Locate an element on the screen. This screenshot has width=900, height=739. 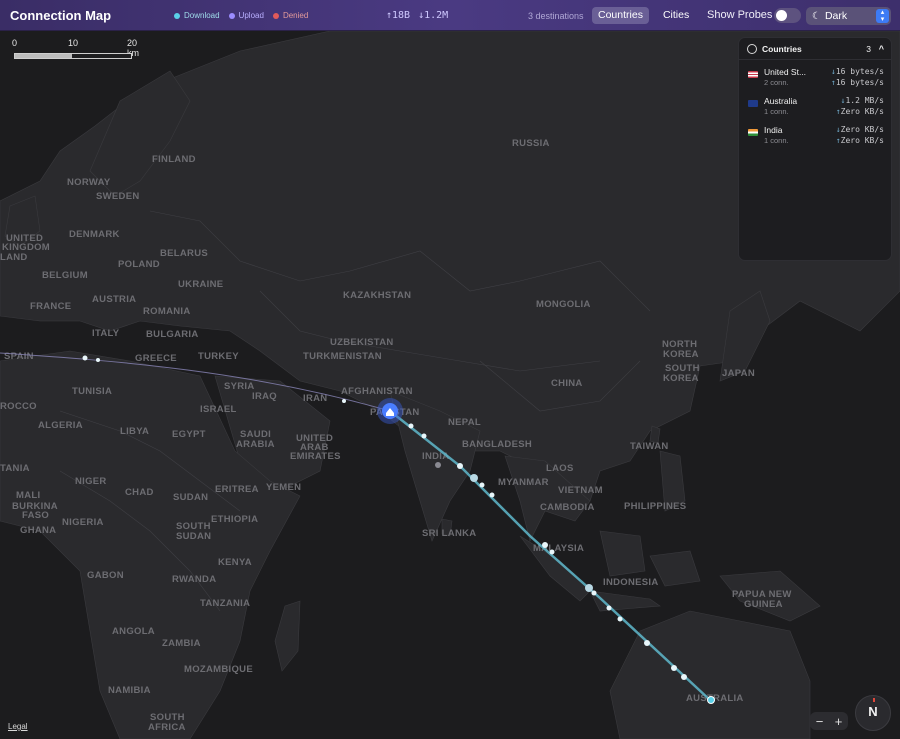
svg-text: SRI LANKA is located at coordinates (449, 533).